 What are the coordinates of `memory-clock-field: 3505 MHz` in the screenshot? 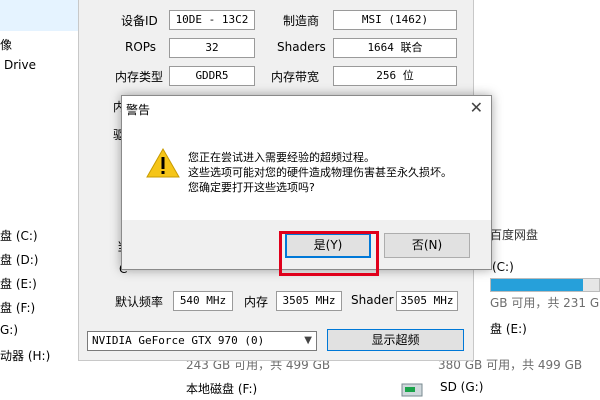 It's located at (309, 301).